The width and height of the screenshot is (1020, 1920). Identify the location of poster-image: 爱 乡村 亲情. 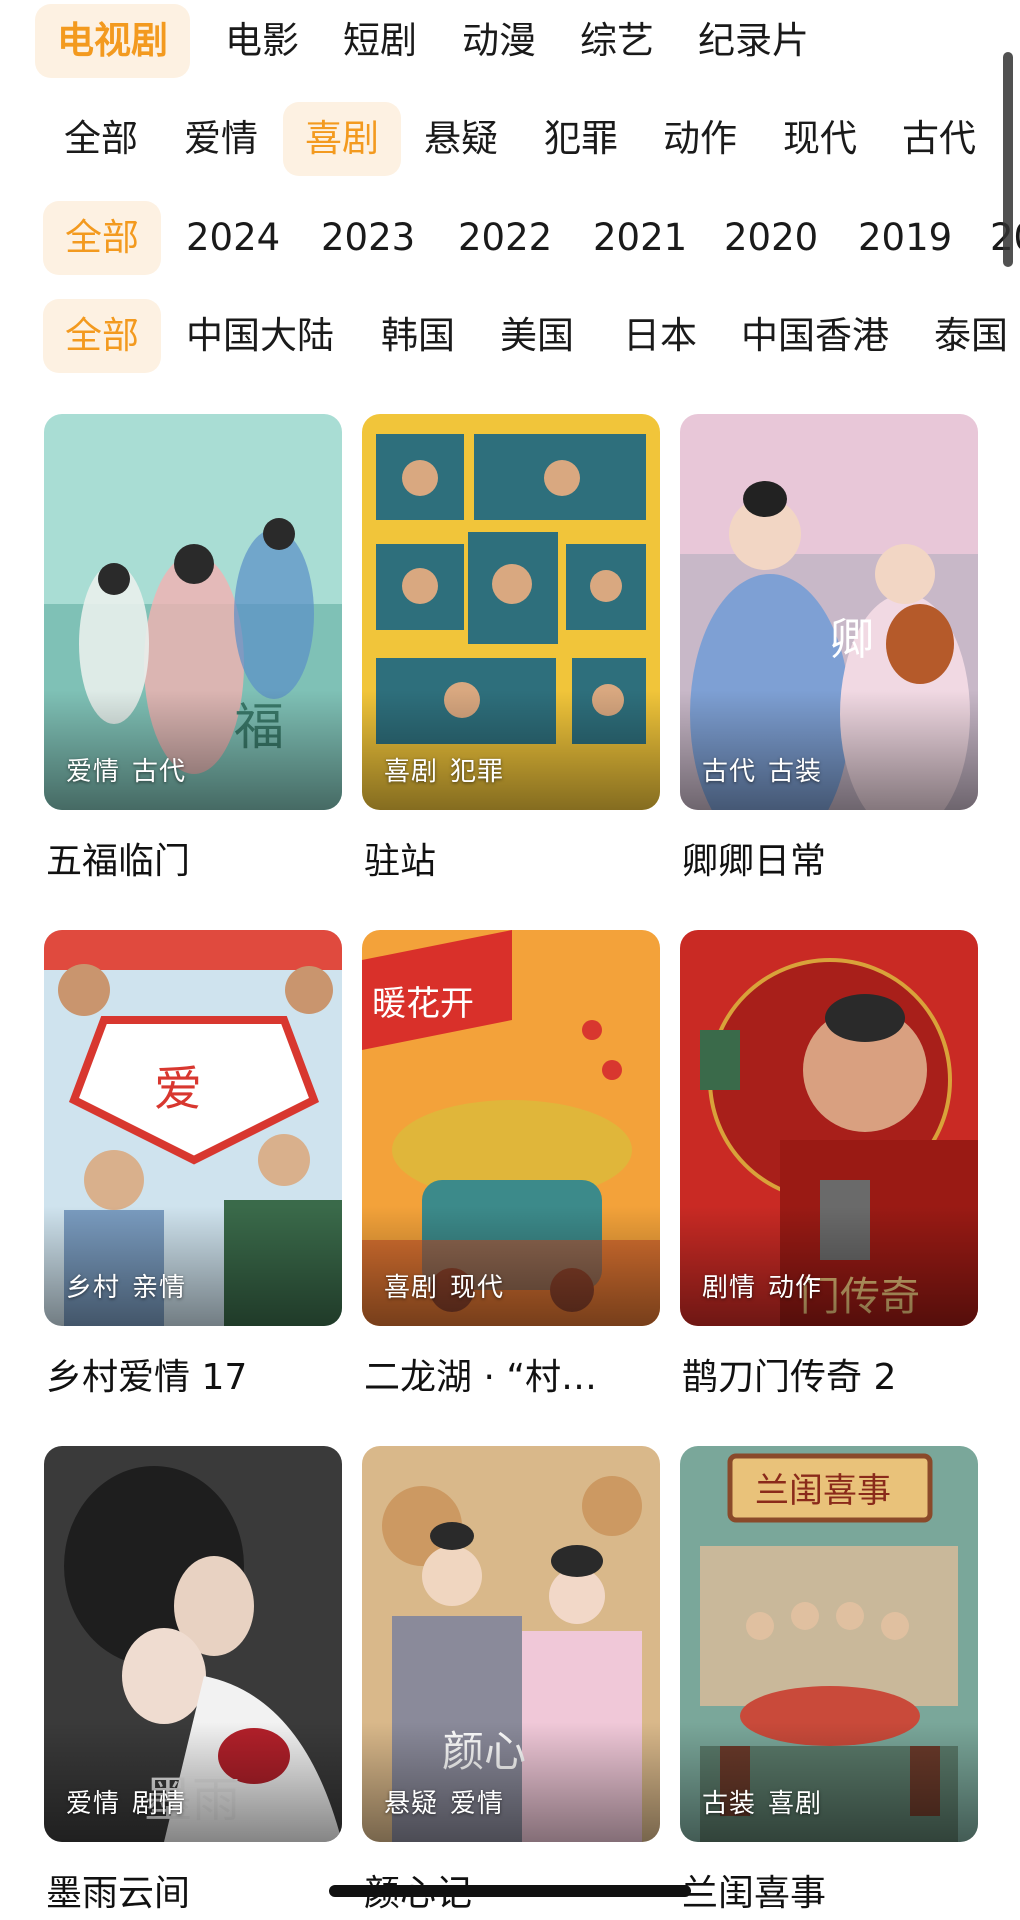
(193, 1128).